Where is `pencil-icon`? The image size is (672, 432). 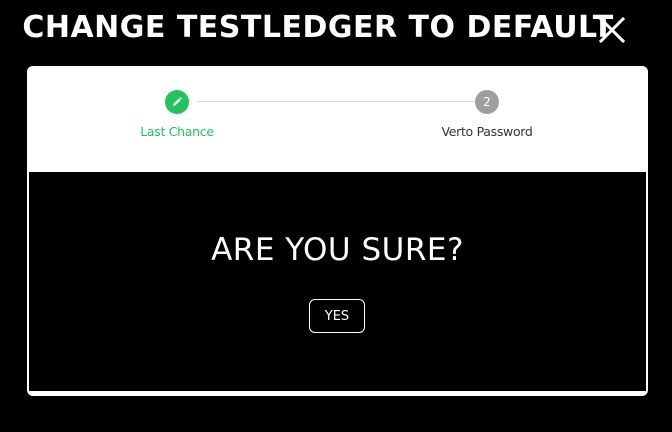
pencil-icon is located at coordinates (177, 101).